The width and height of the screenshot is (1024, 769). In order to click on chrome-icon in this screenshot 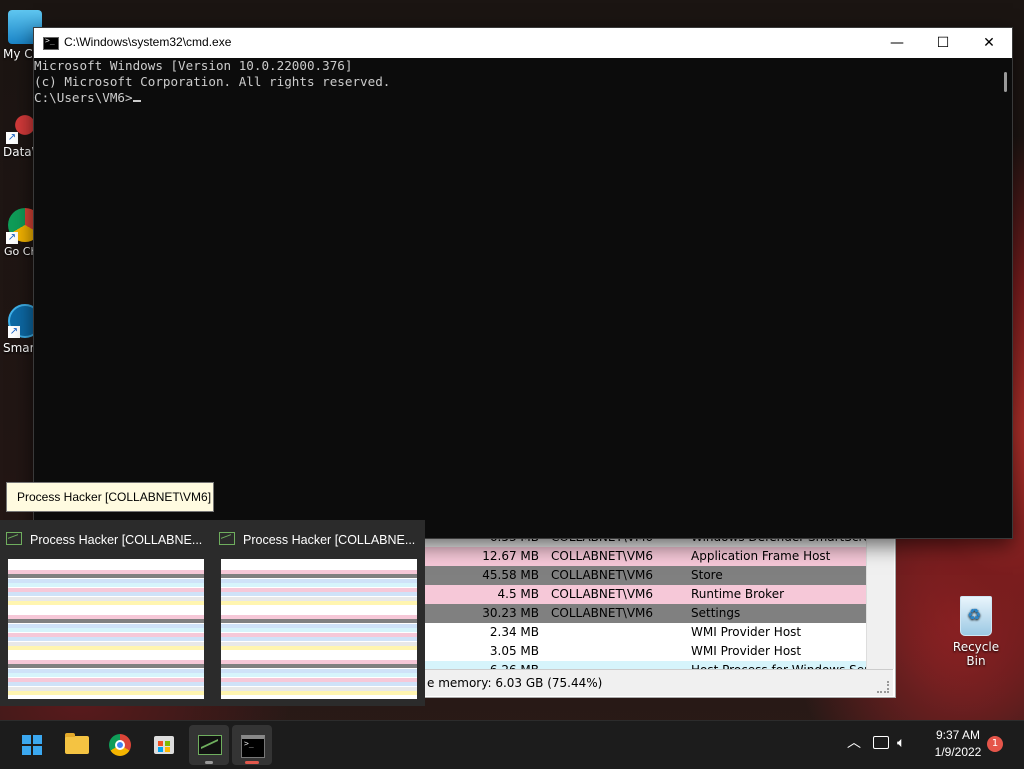, I will do `click(120, 745)`.